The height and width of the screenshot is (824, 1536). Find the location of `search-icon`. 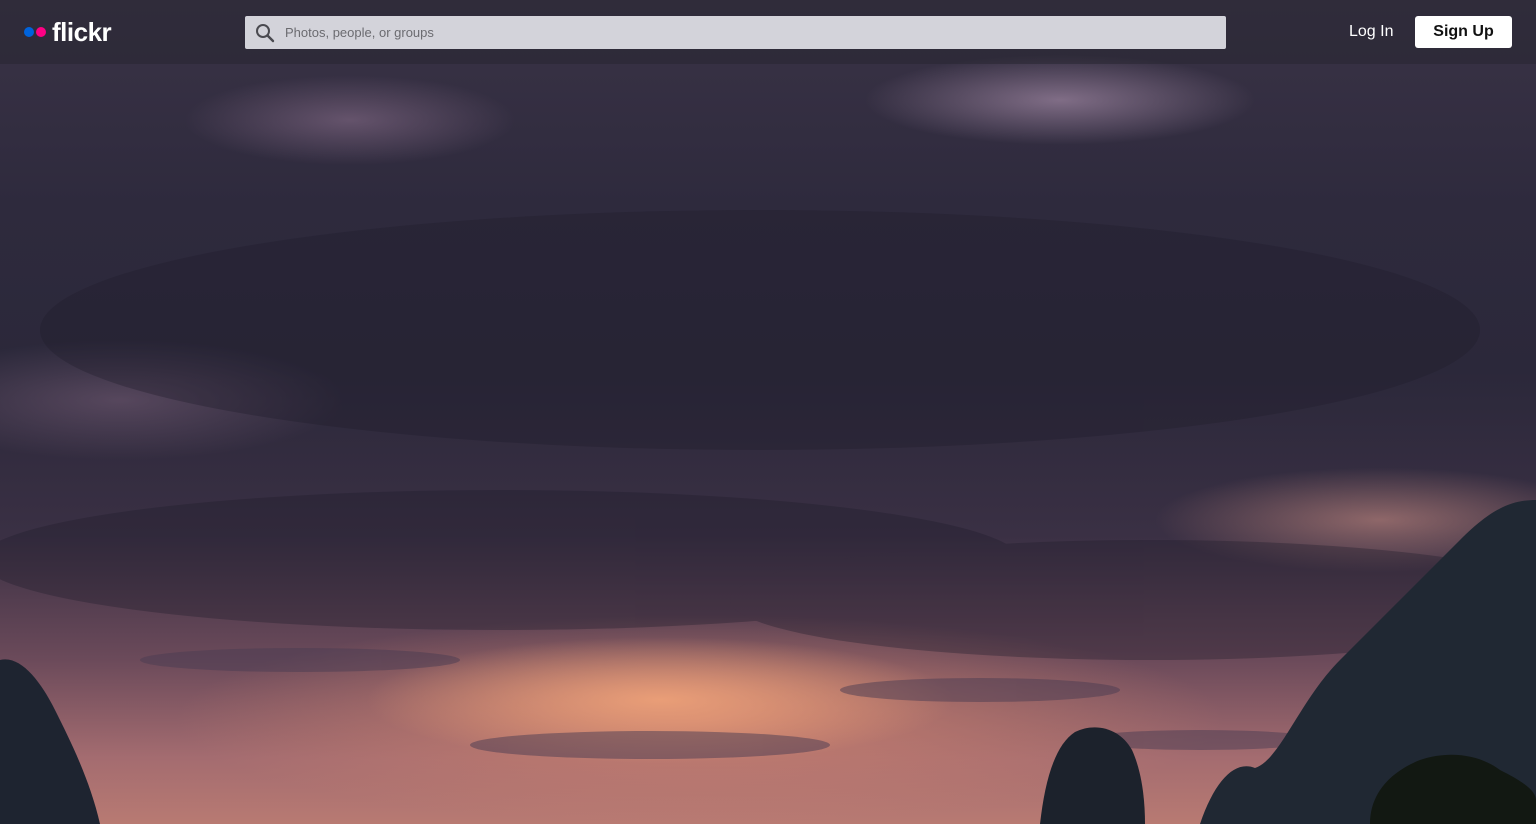

search-icon is located at coordinates (265, 32).